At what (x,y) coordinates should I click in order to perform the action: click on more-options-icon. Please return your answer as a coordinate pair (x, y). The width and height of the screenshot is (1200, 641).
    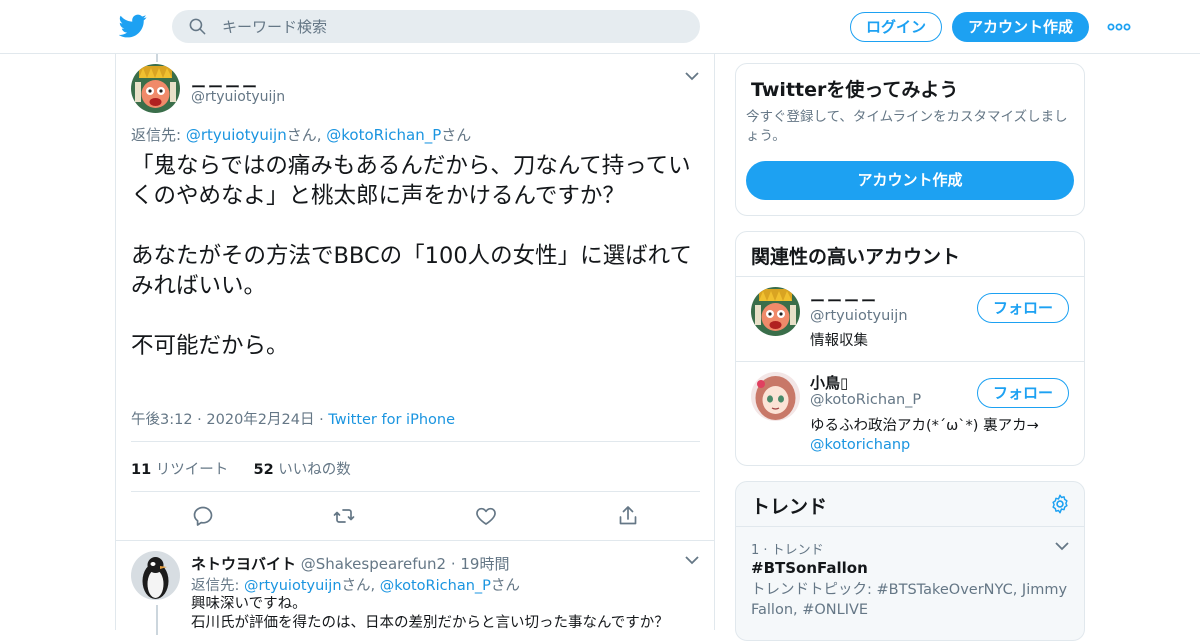
    Looking at the image, I should click on (1119, 27).